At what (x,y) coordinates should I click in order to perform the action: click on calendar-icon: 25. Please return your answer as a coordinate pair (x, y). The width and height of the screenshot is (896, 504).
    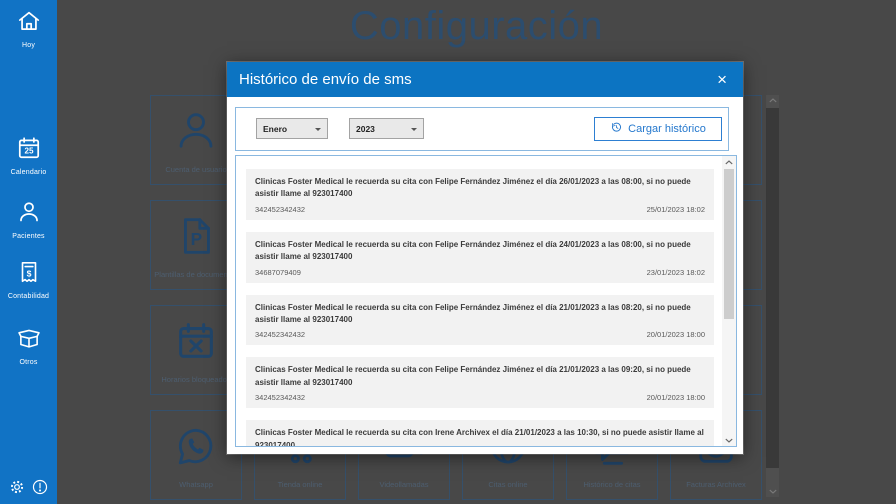
    Looking at the image, I should click on (29, 150).